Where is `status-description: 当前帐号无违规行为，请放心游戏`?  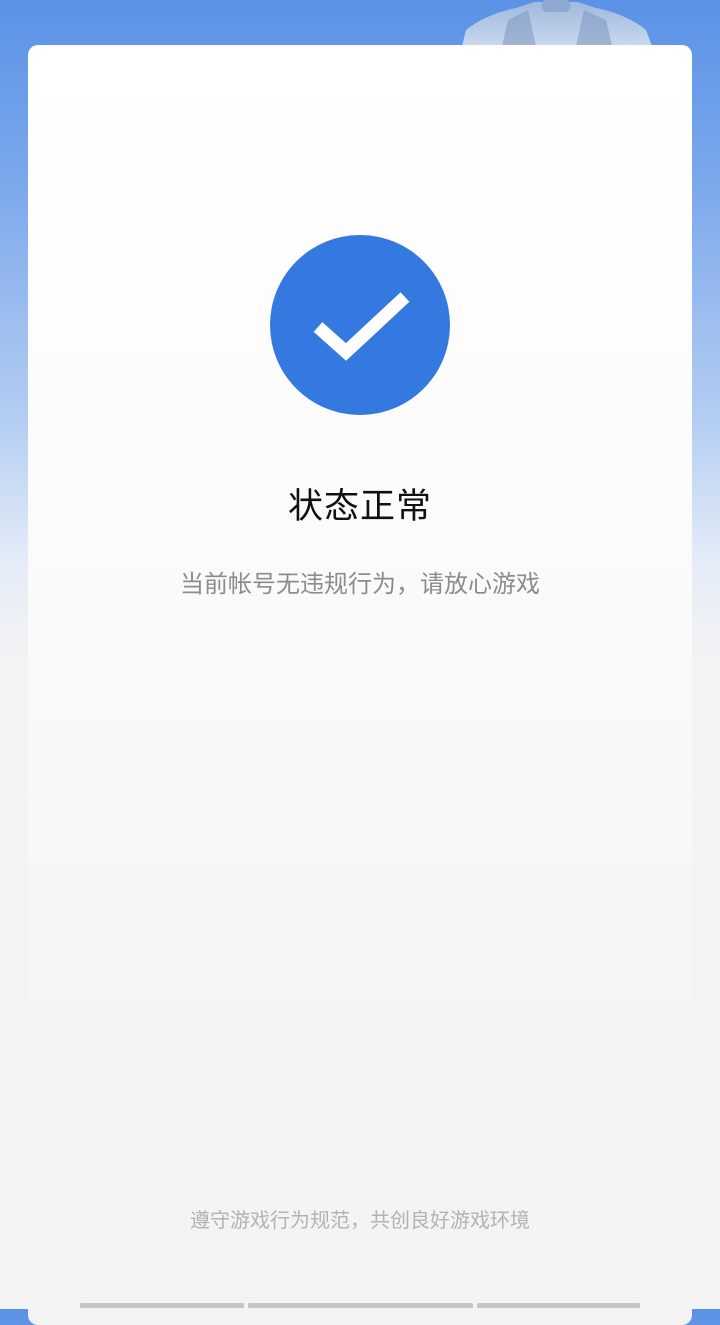 status-description: 当前帐号无违规行为，请放心游戏 is located at coordinates (360, 584).